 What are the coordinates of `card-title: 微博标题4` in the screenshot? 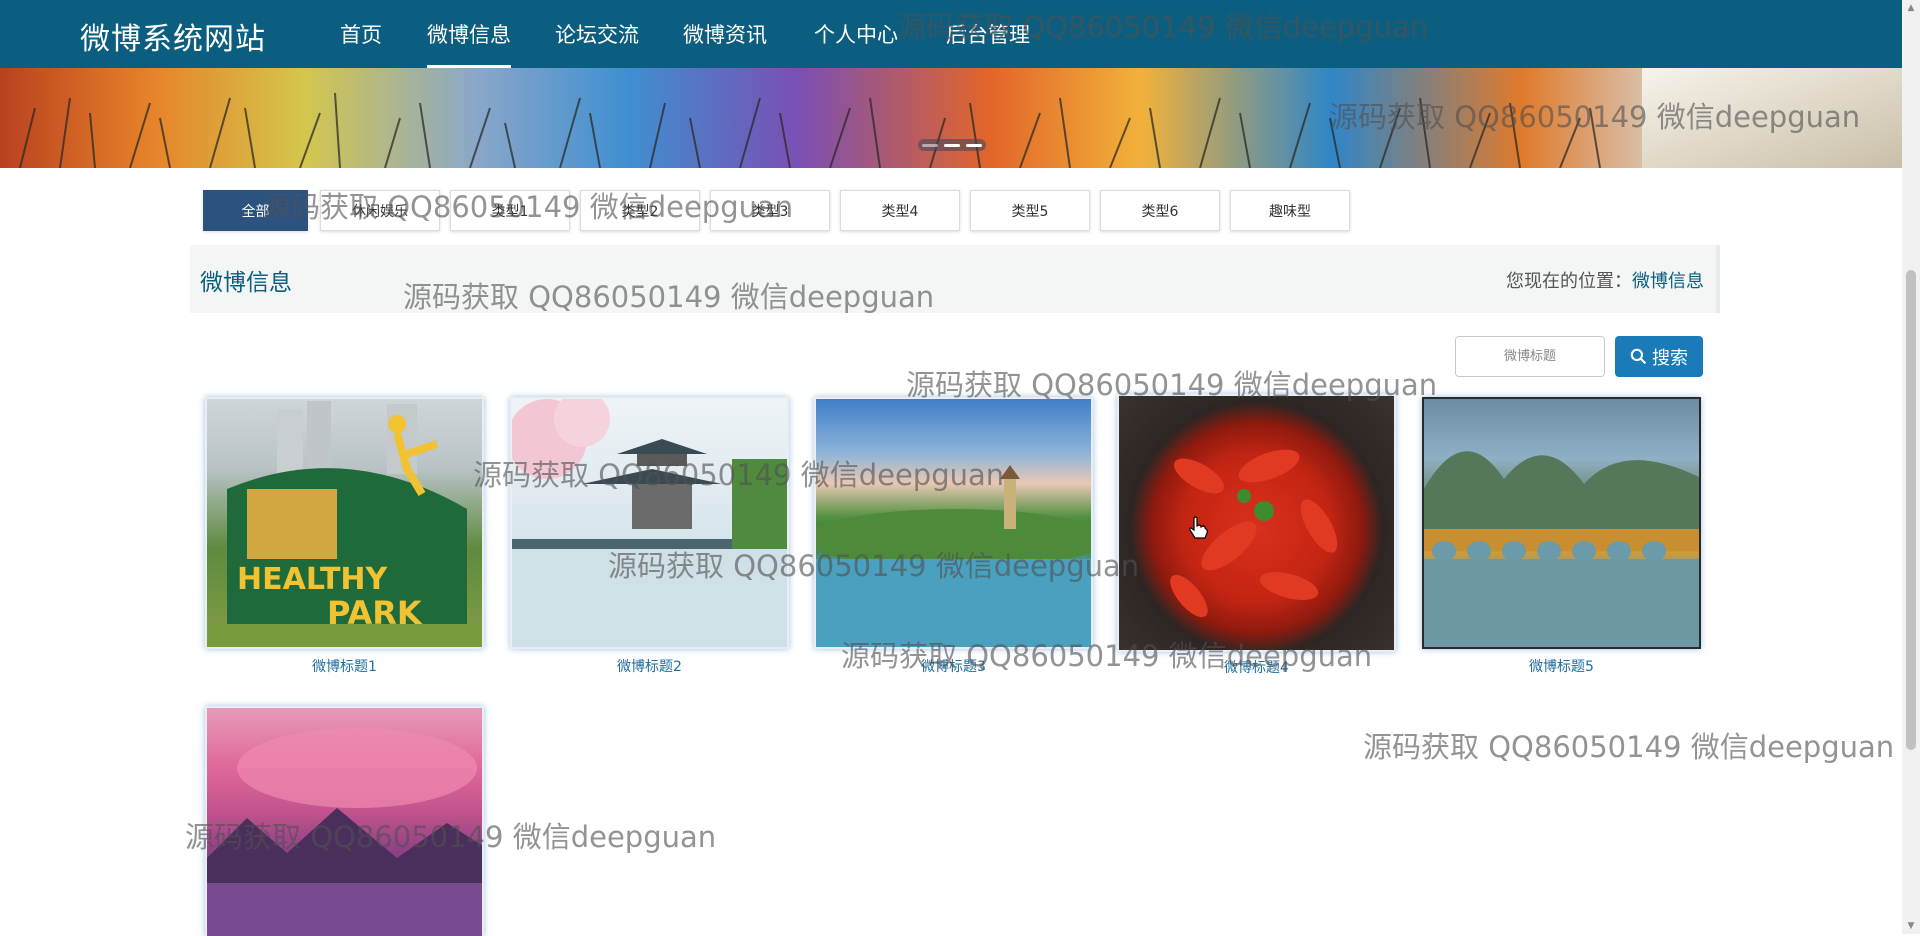 It's located at (1256, 667).